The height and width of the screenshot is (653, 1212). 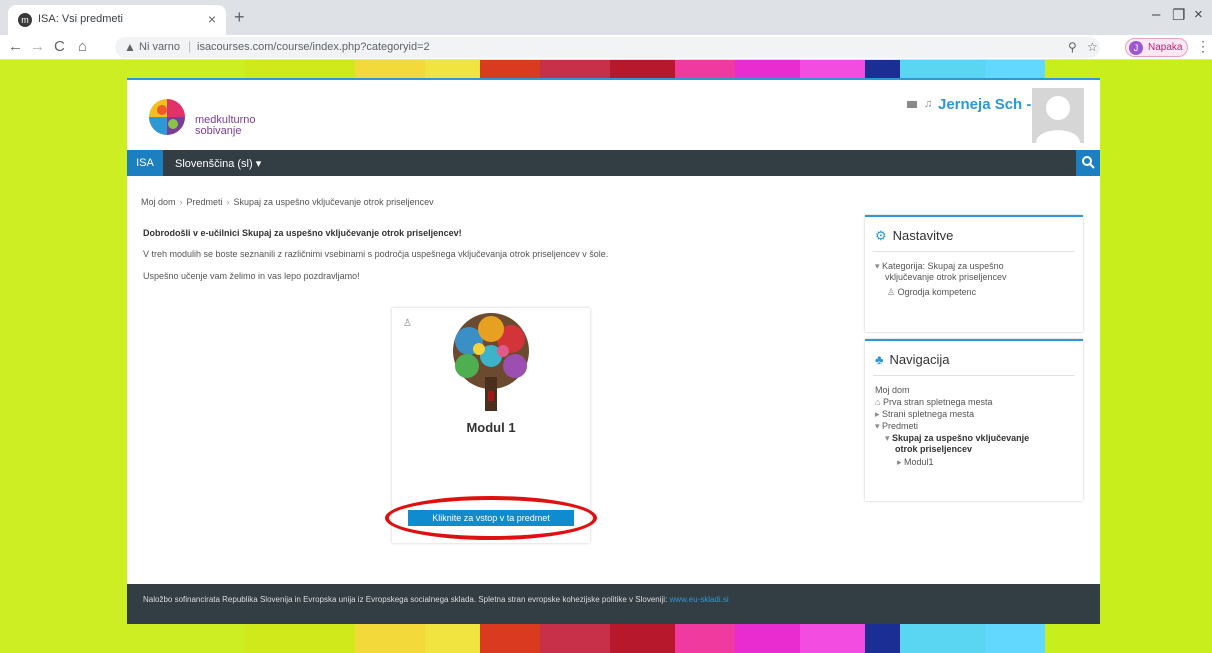 What do you see at coordinates (15, 46) in the screenshot?
I see `back-button: ←` at bounding box center [15, 46].